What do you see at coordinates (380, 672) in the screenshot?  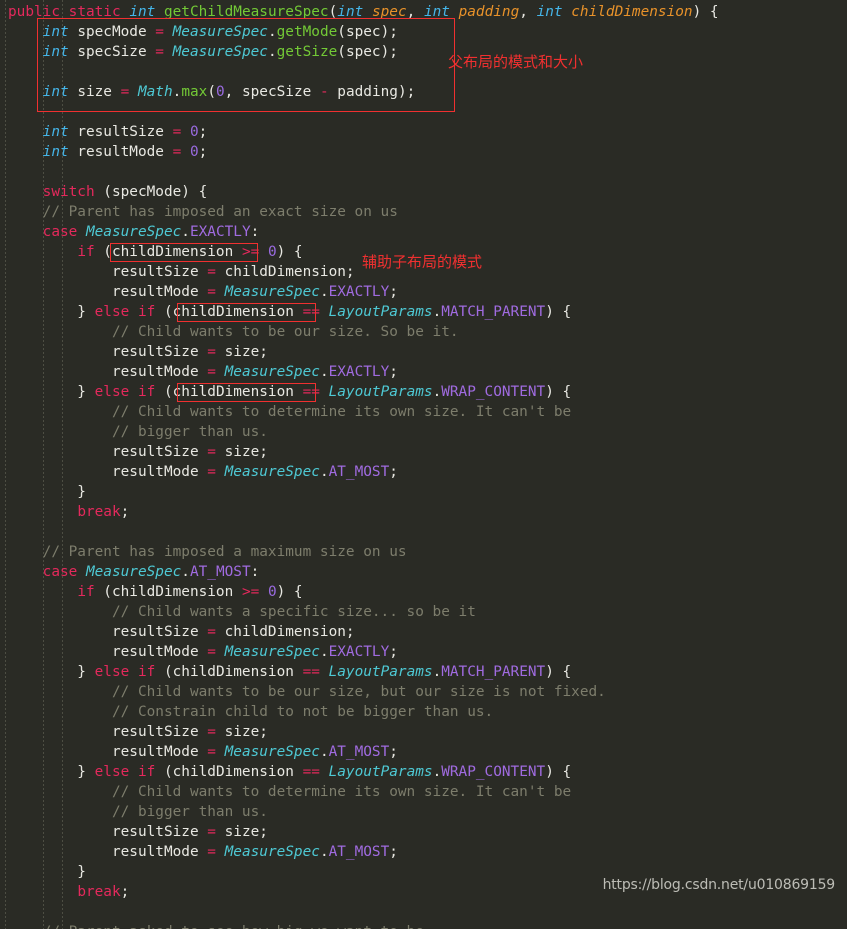 I see `code-token: LayoutParams` at bounding box center [380, 672].